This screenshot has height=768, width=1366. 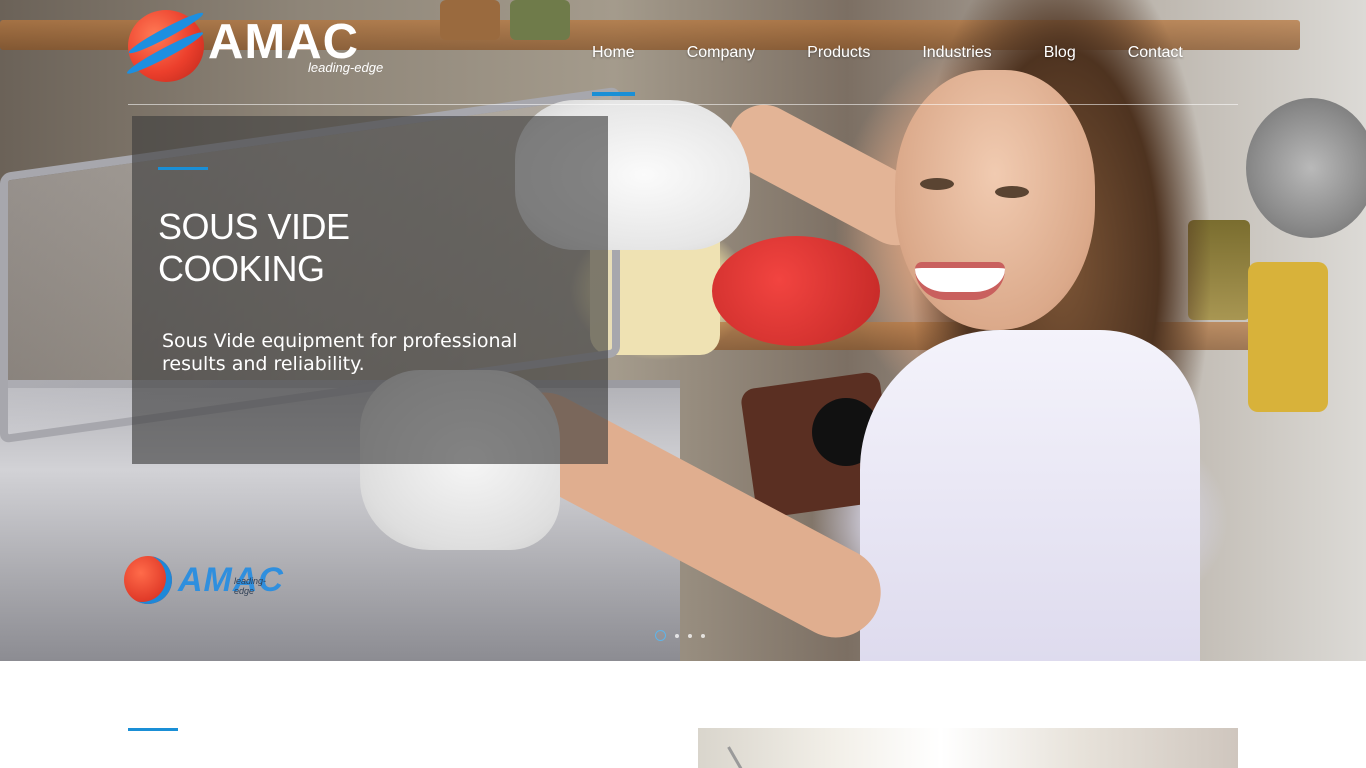 What do you see at coordinates (1030, 495) in the screenshot?
I see `woman-body` at bounding box center [1030, 495].